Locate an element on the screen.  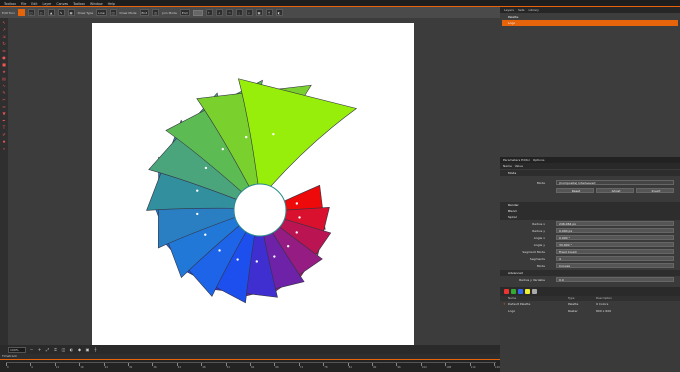
rotate-tool-icon: ↻ is located at coordinates (4, 43).